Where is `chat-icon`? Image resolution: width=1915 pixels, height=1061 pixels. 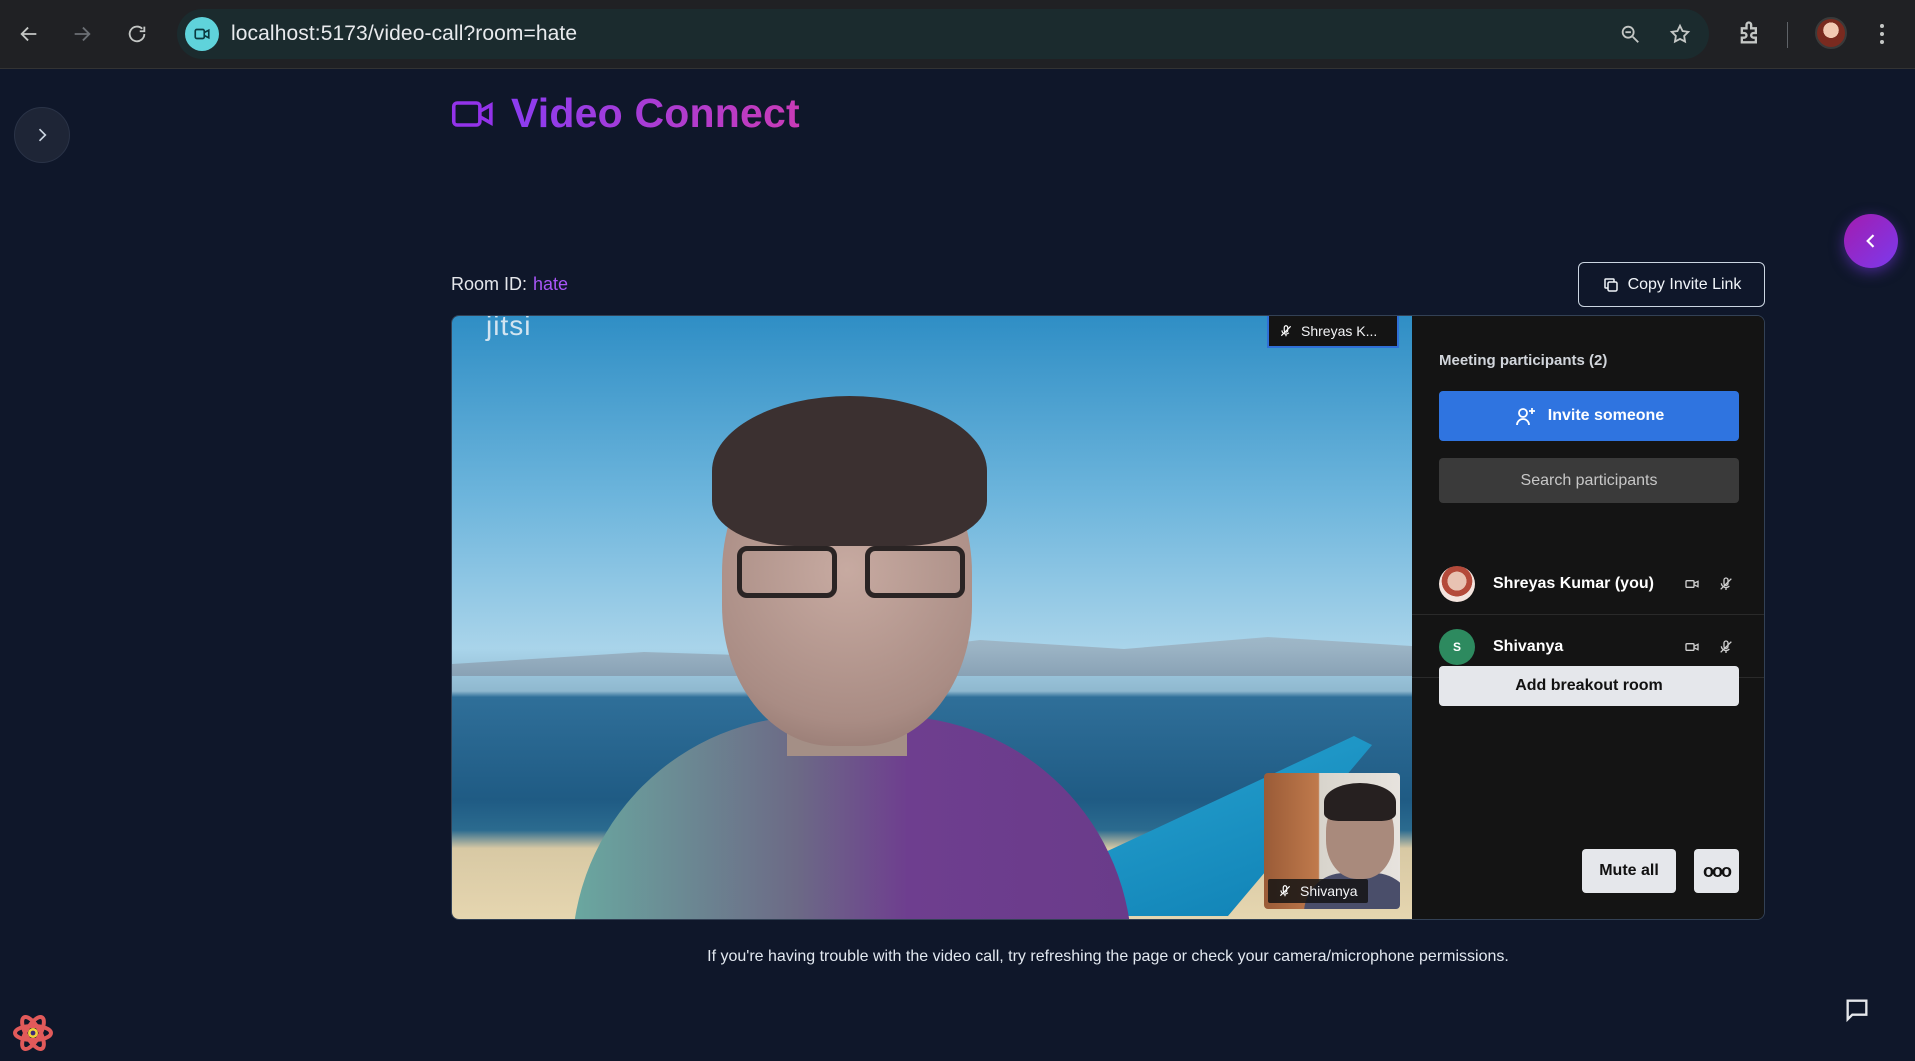 chat-icon is located at coordinates (1857, 1010).